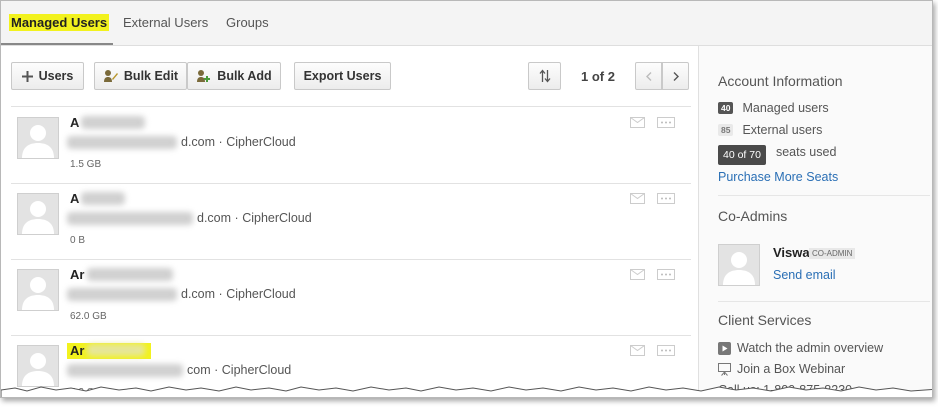  What do you see at coordinates (753, 216) in the screenshot?
I see `co-admins-heading: Co-Admins` at bounding box center [753, 216].